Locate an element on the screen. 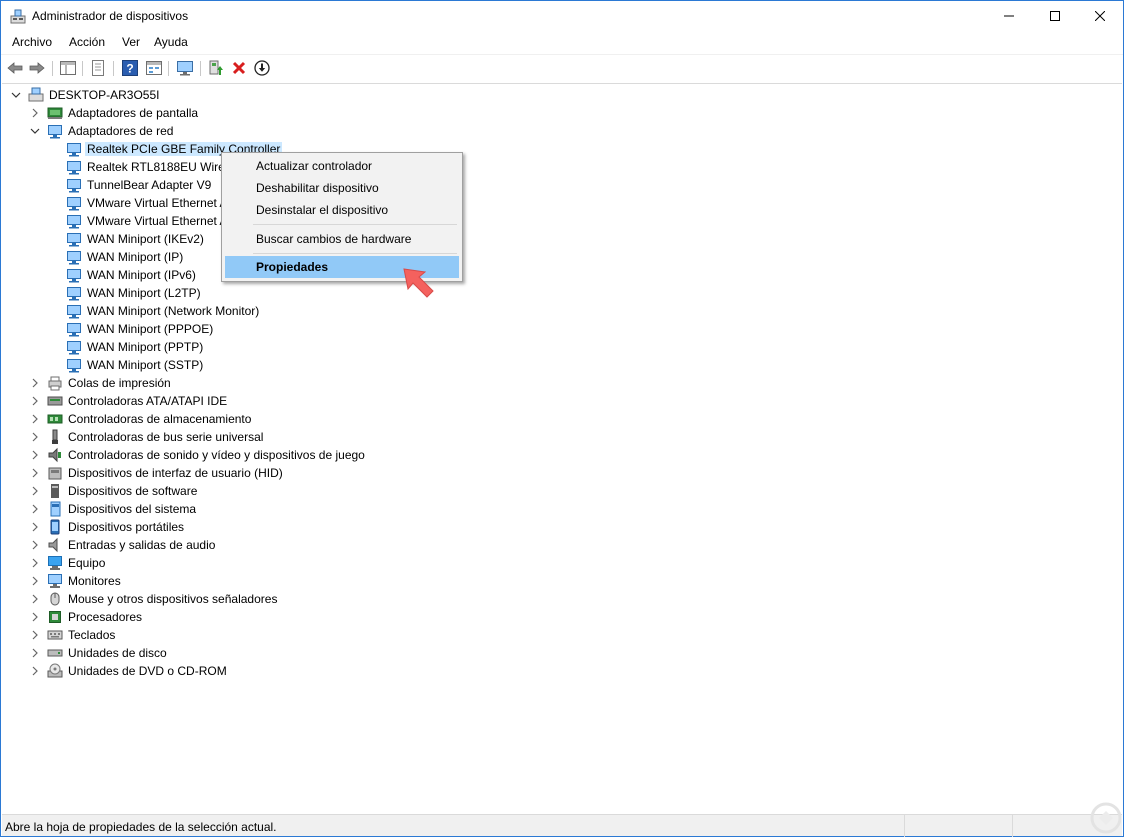  tree-computer-label: Equipo is located at coordinates (87, 563).